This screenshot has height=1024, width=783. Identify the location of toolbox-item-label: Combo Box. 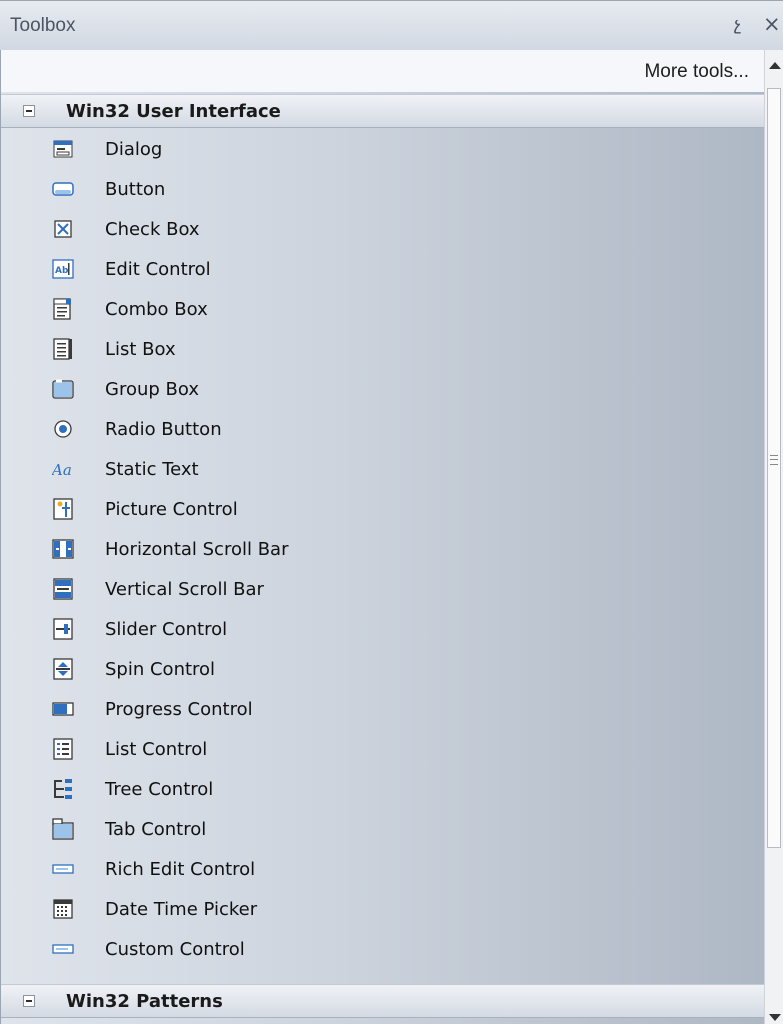
(156, 309).